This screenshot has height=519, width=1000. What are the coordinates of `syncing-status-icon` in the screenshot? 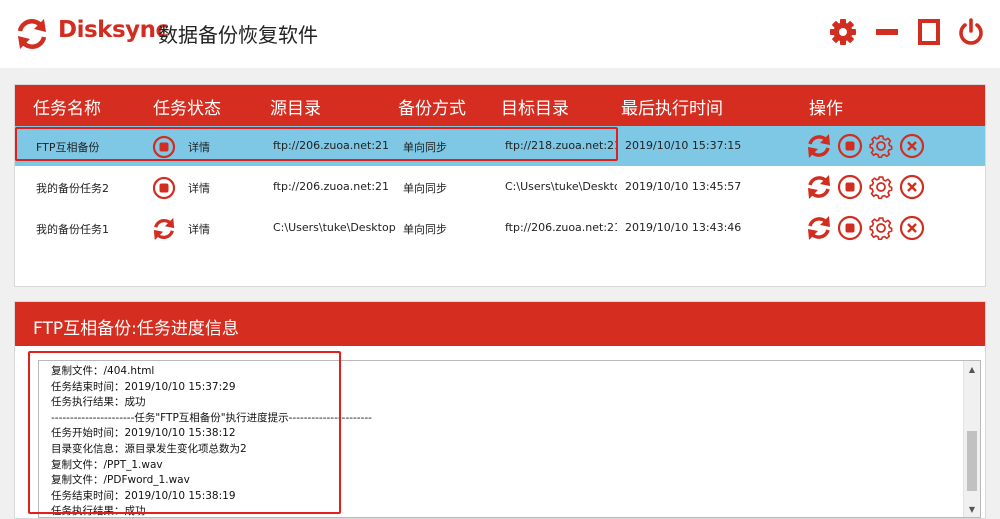 It's located at (164, 229).